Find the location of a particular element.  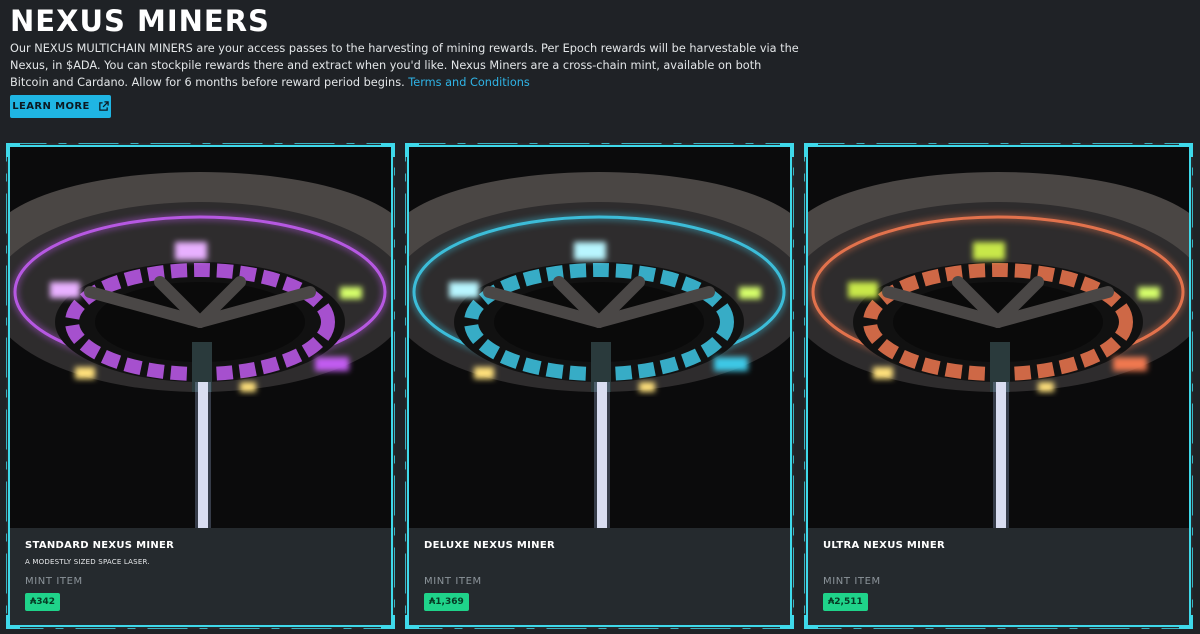

card-info: Ultra Nexus Miner MINT ITEM ₳2,511 is located at coordinates (998, 576).